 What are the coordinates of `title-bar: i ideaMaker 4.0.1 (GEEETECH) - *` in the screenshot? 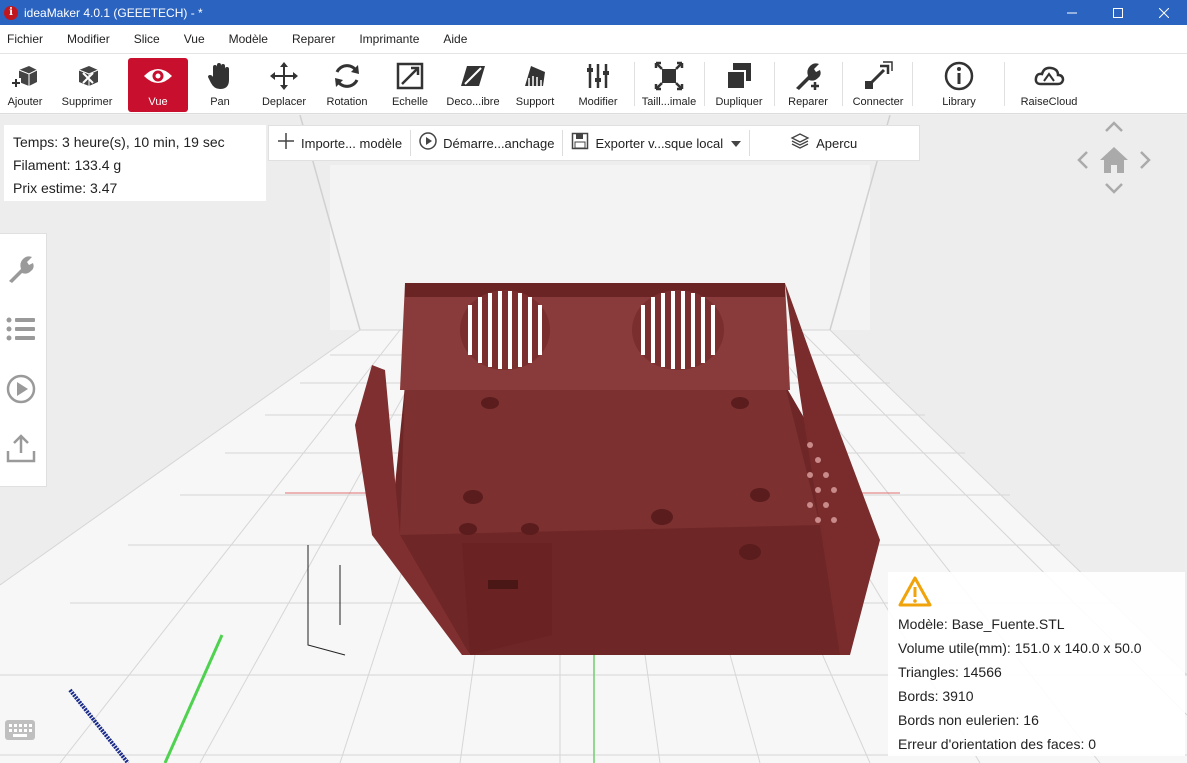 It's located at (593, 12).